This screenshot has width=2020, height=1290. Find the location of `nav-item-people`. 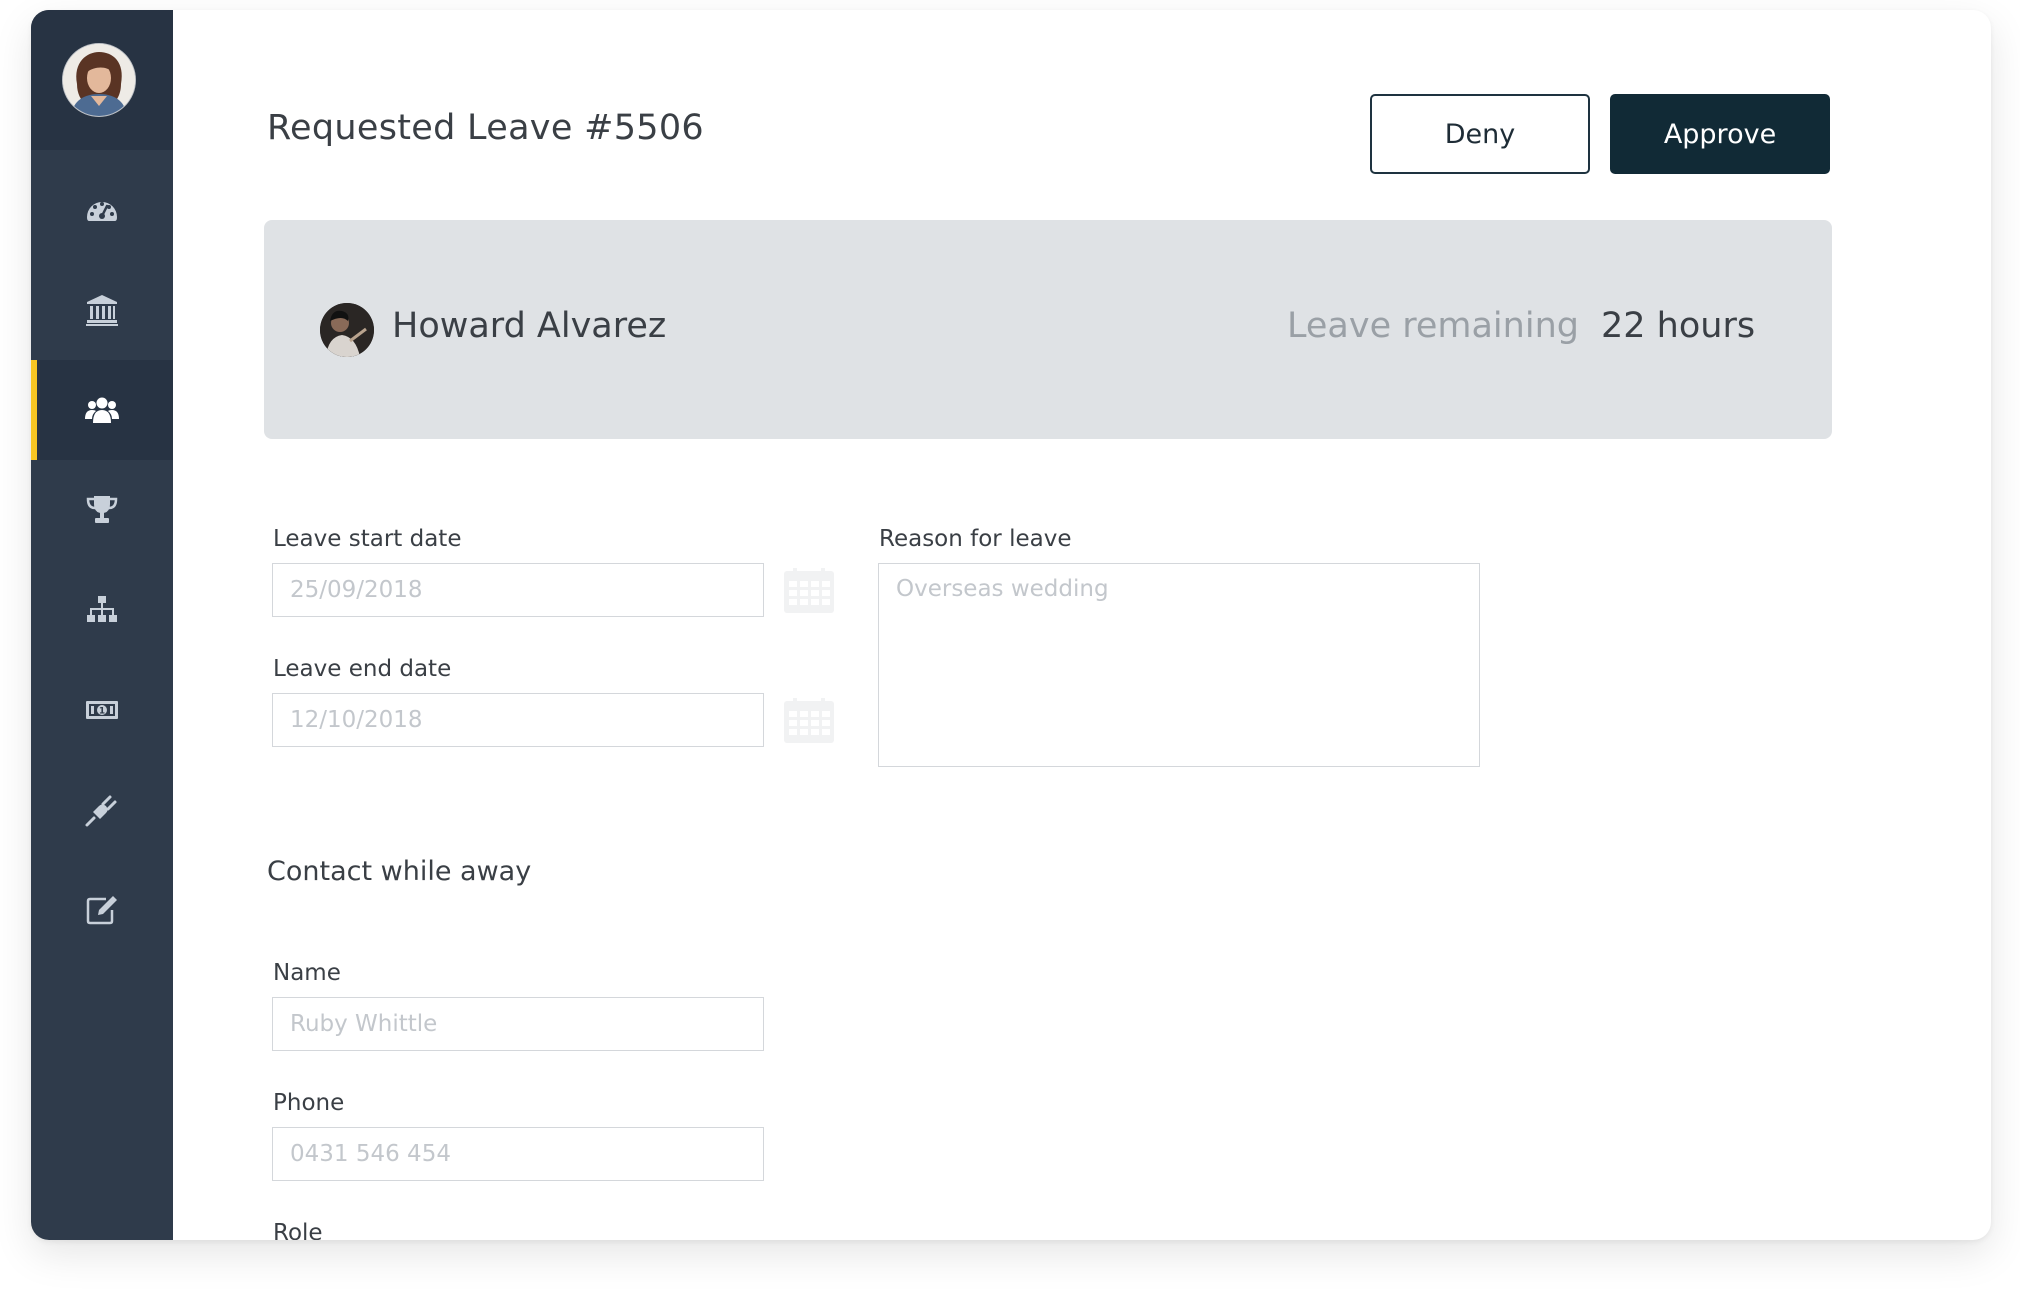

nav-item-people is located at coordinates (102, 410).